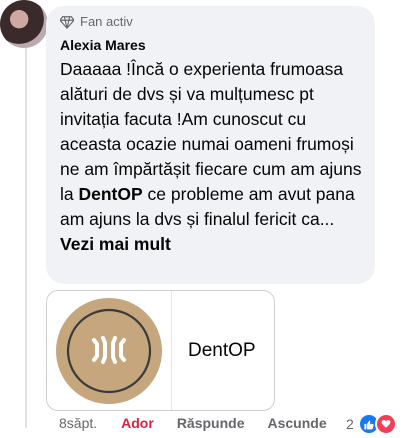 The width and height of the screenshot is (415, 438). I want to click on teeth-logo-icon, so click(109, 350).